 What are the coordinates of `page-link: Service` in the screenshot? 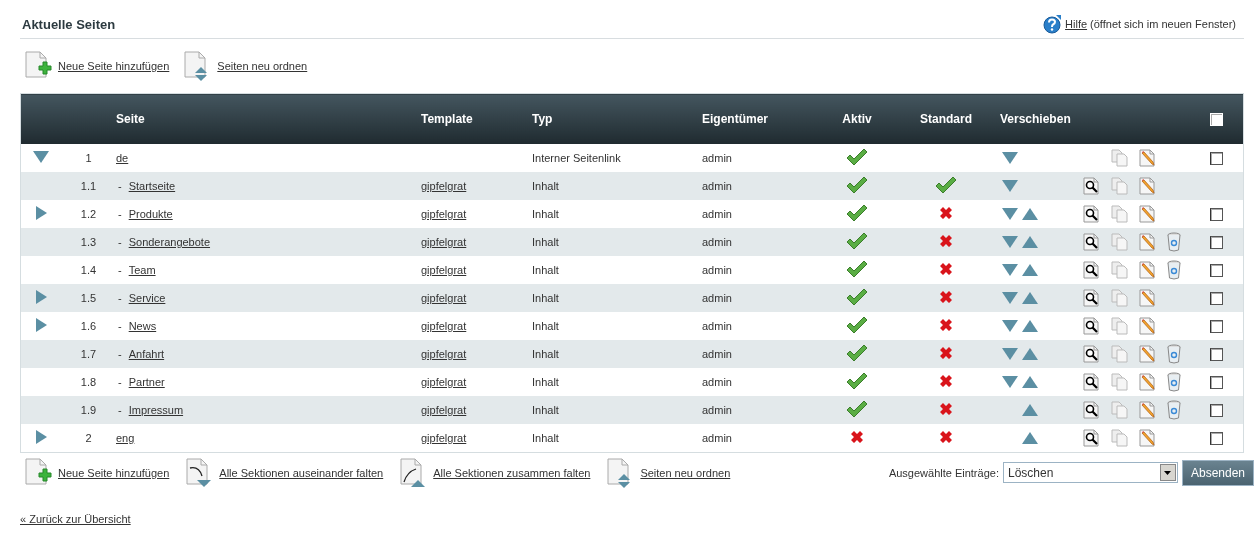 It's located at (147, 298).